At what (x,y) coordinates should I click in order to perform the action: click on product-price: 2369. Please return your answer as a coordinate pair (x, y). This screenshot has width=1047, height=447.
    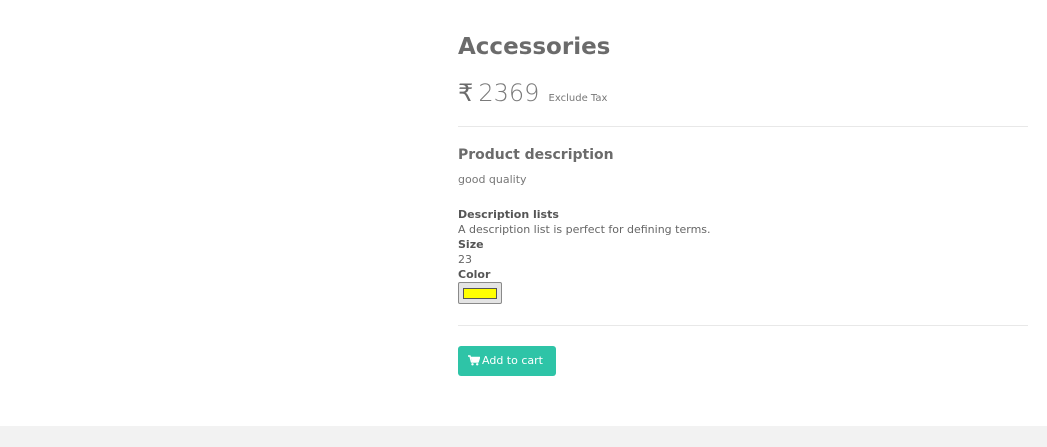
    Looking at the image, I should click on (509, 93).